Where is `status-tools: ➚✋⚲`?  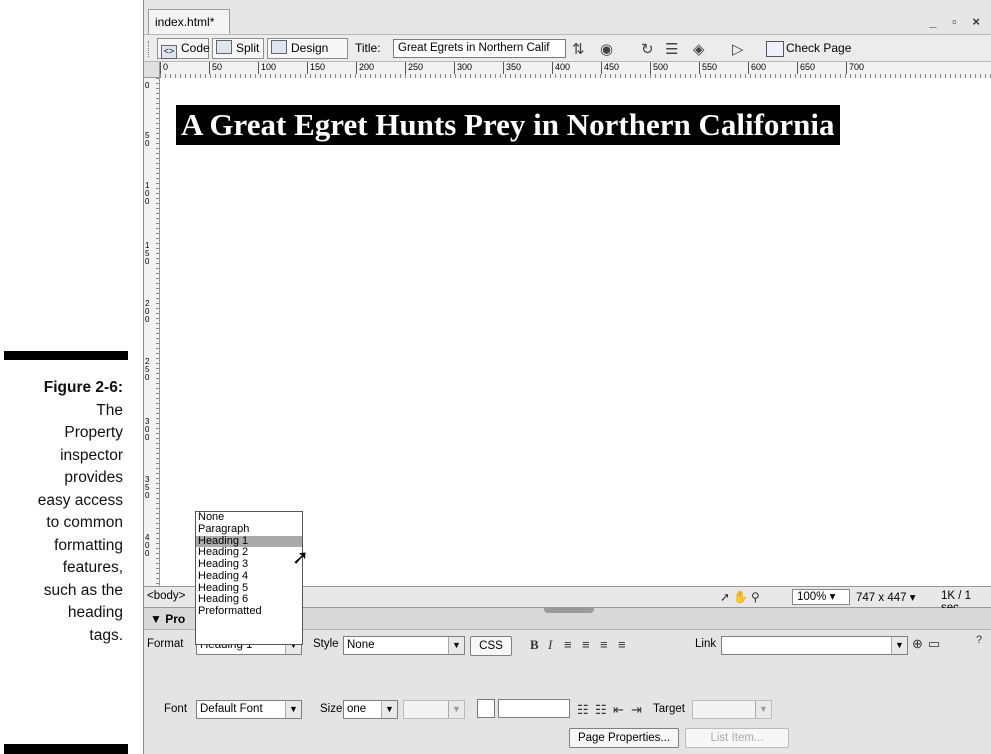
status-tools: ➚✋⚲ is located at coordinates (741, 597).